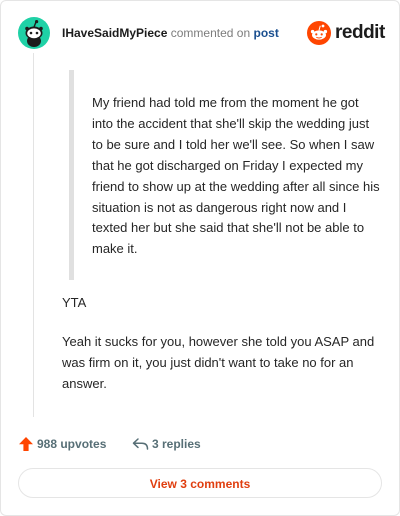 This screenshot has width=400, height=516. What do you see at coordinates (74, 302) in the screenshot?
I see `verdict-text: YTA` at bounding box center [74, 302].